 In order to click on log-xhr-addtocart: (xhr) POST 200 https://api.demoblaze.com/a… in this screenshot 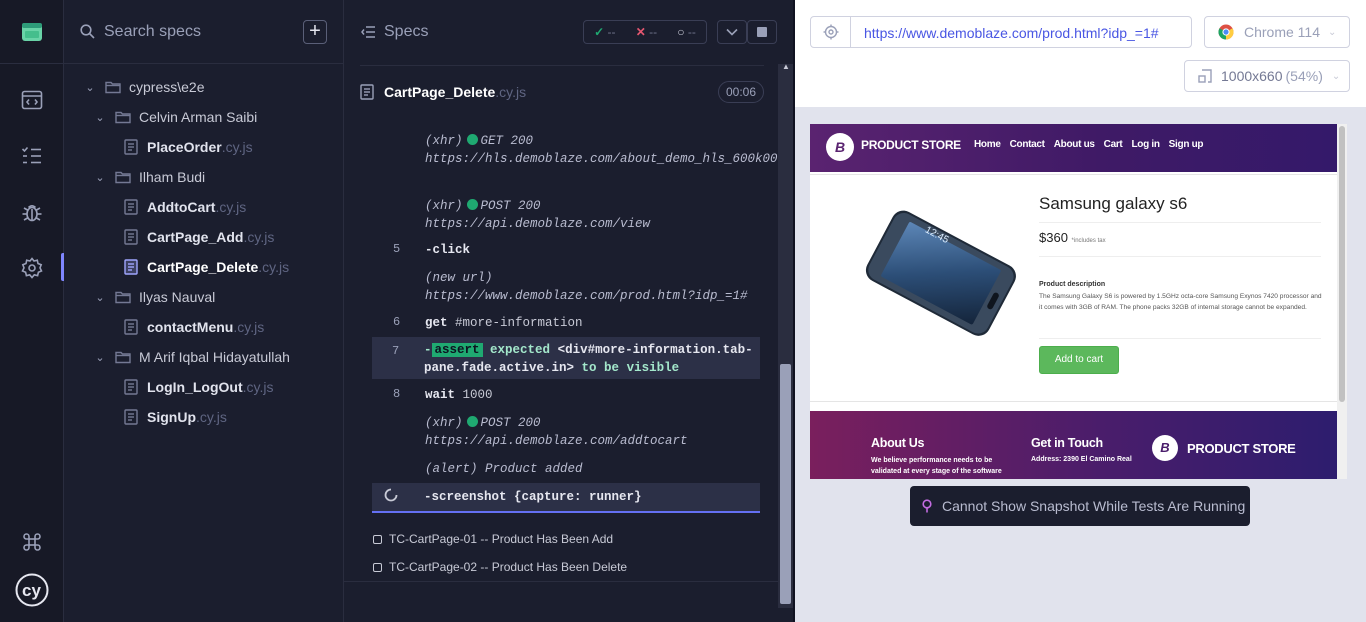, I will do `click(567, 432)`.